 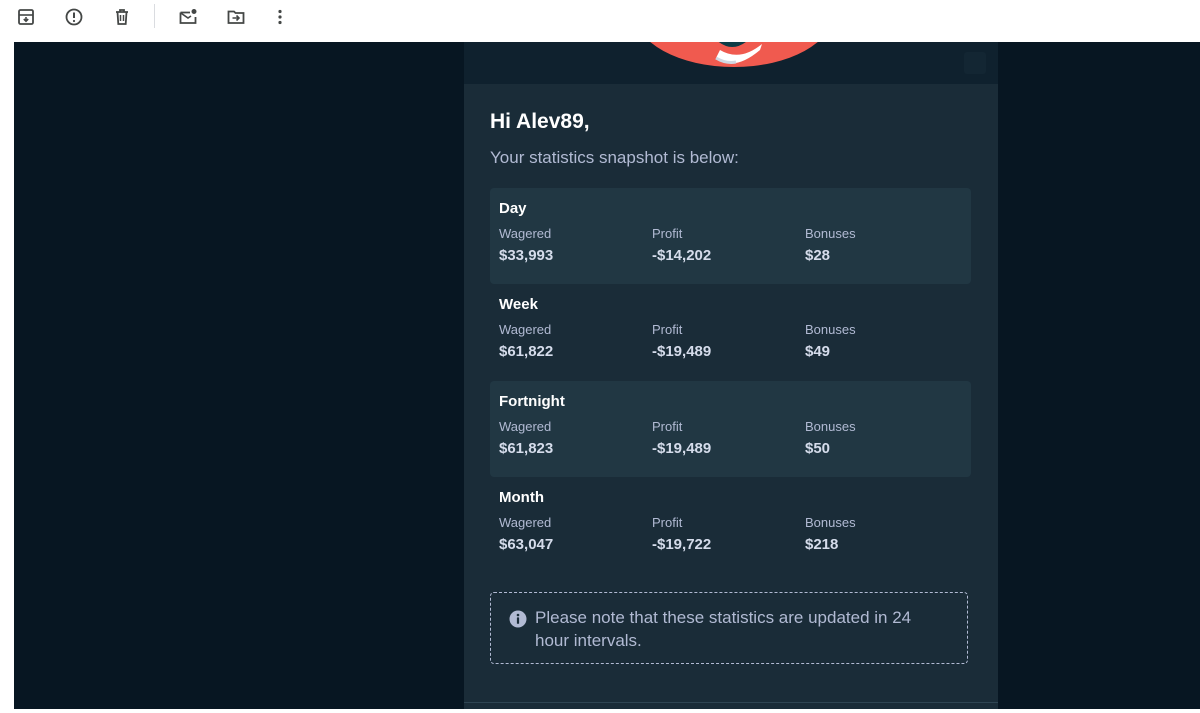 I want to click on profit-column: Profit -$14,202, so click(x=681, y=245).